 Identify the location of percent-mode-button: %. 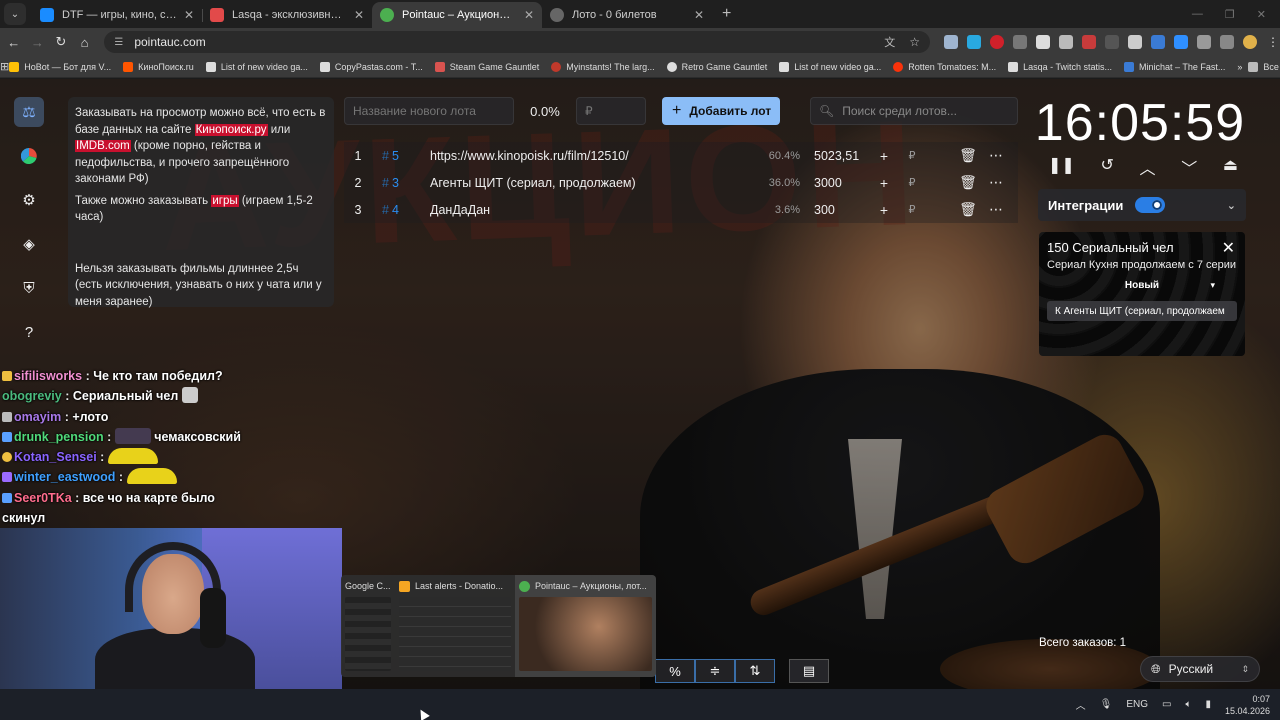
(675, 671).